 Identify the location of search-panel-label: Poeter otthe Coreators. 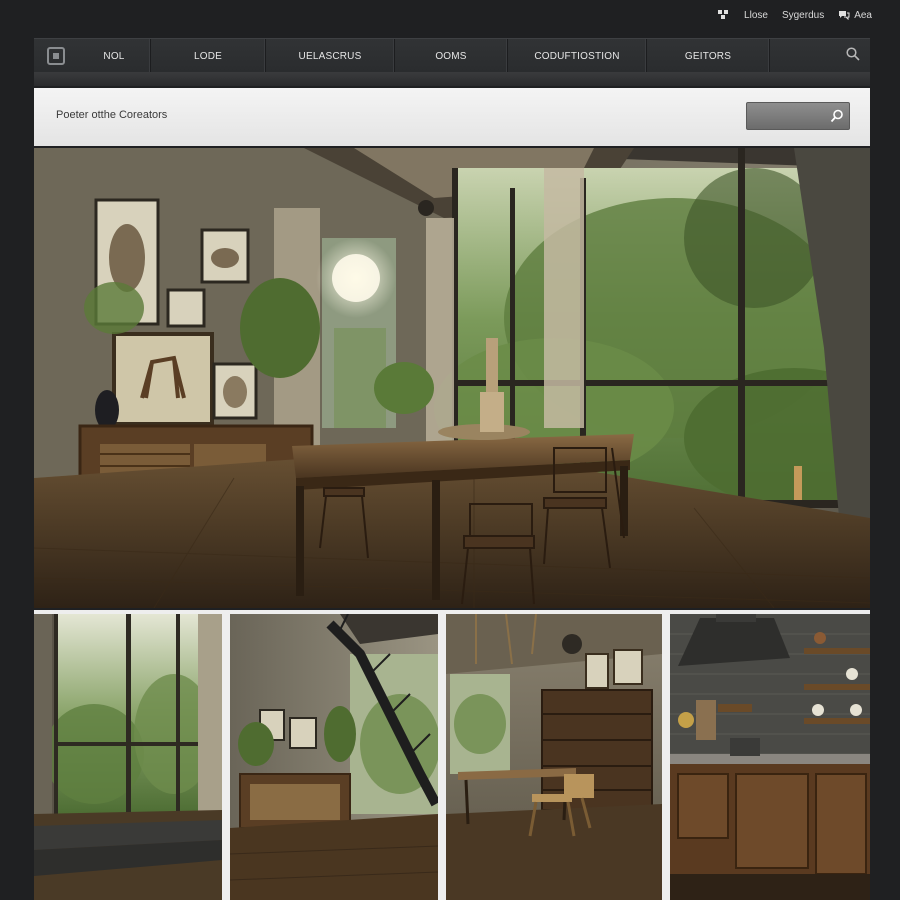
(112, 115).